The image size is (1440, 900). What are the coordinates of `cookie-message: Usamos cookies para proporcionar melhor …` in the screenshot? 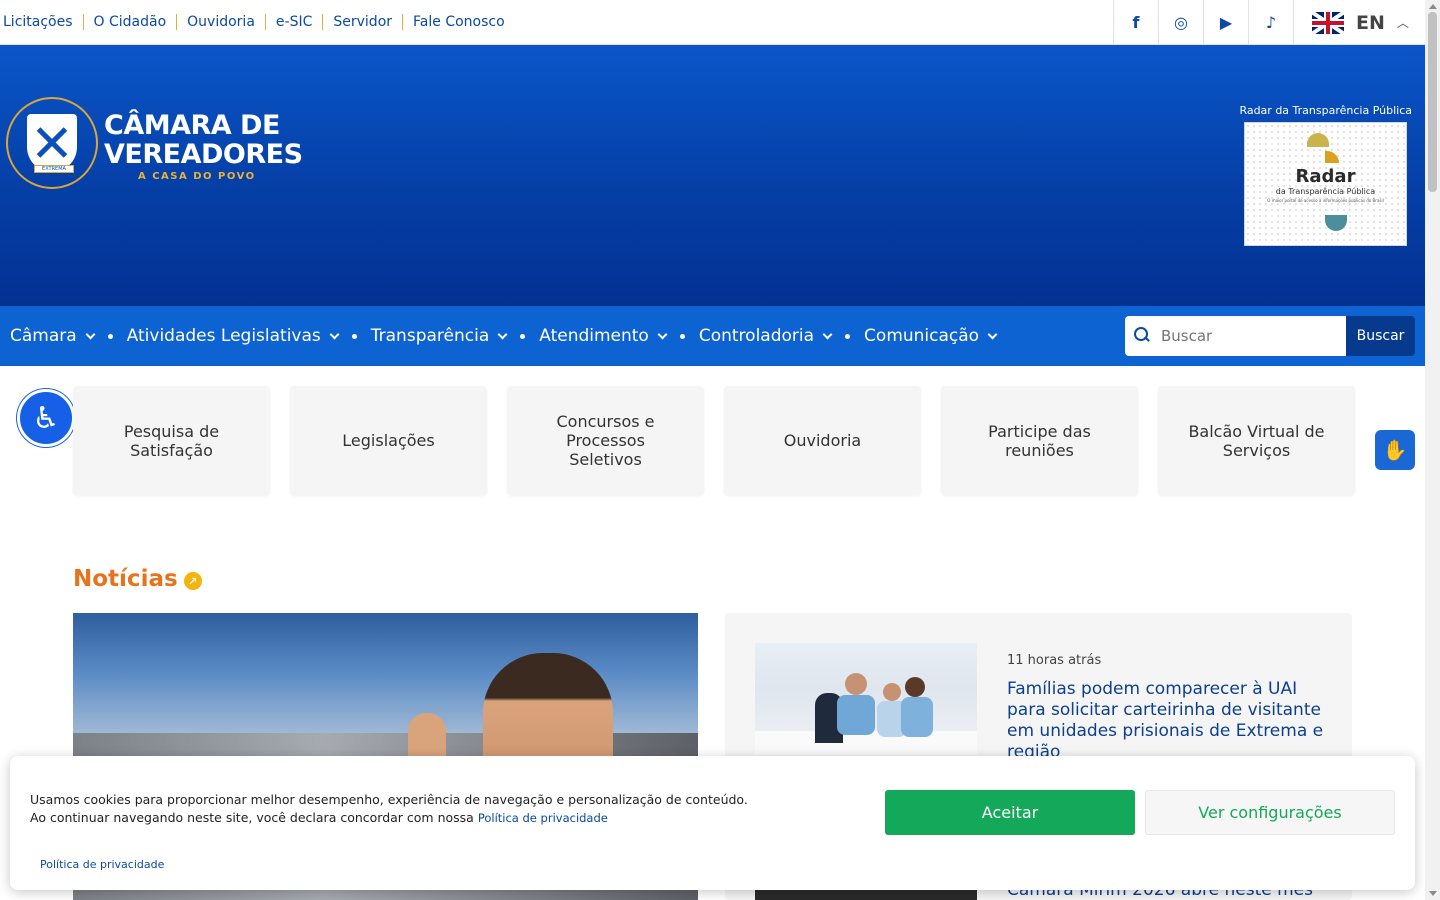 It's located at (389, 809).